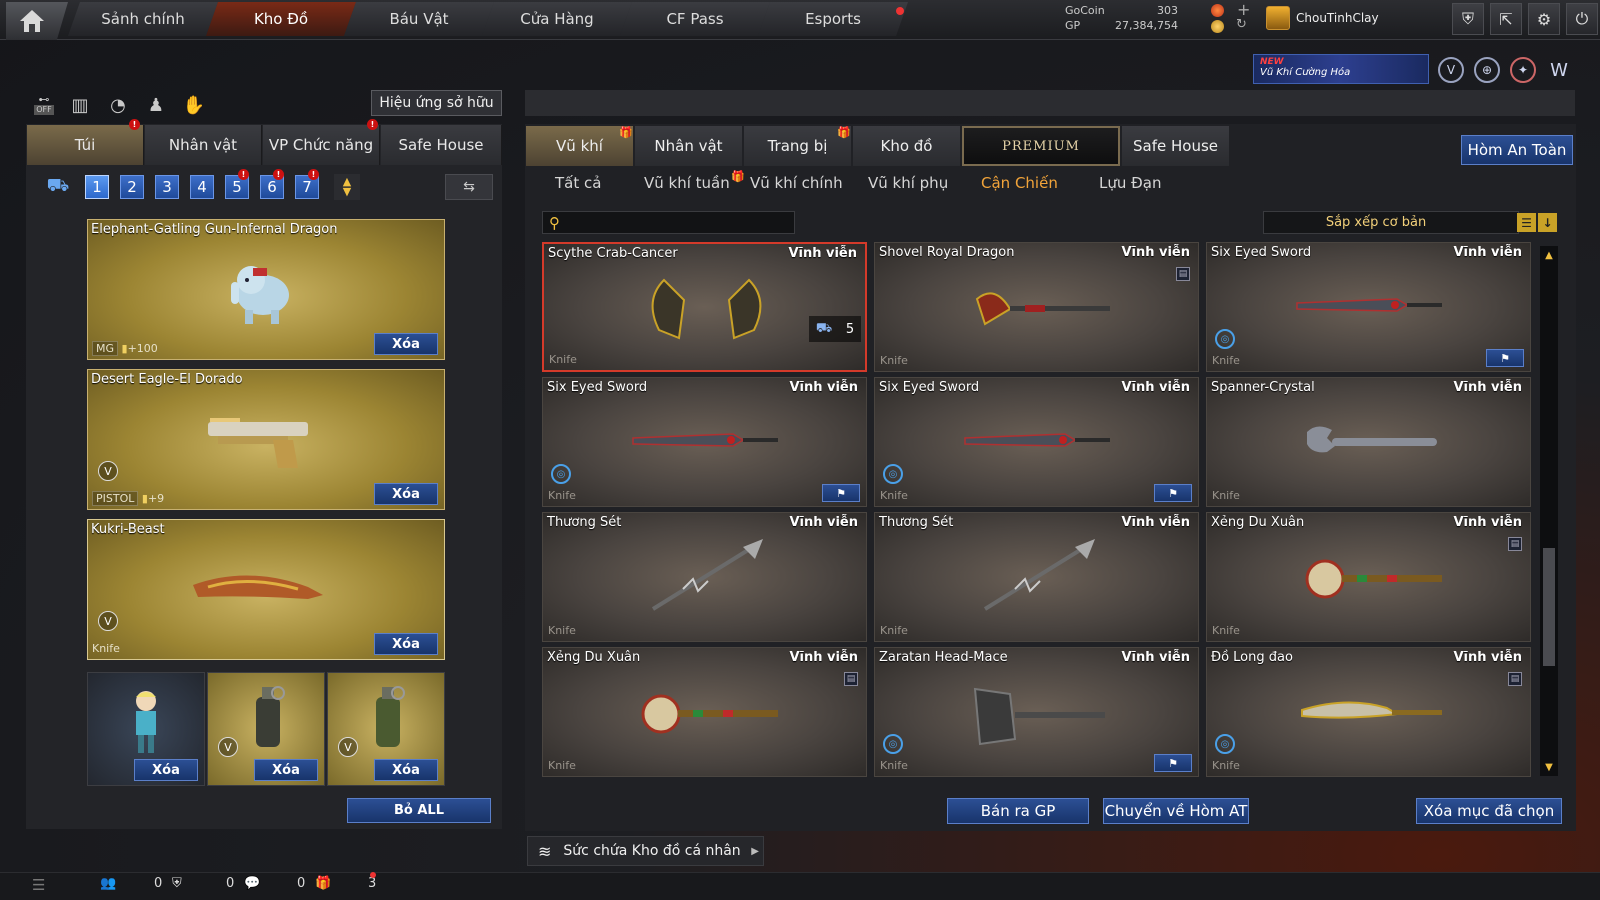  What do you see at coordinates (323, 883) in the screenshot?
I see `gift-box-icon: 🎁` at bounding box center [323, 883].